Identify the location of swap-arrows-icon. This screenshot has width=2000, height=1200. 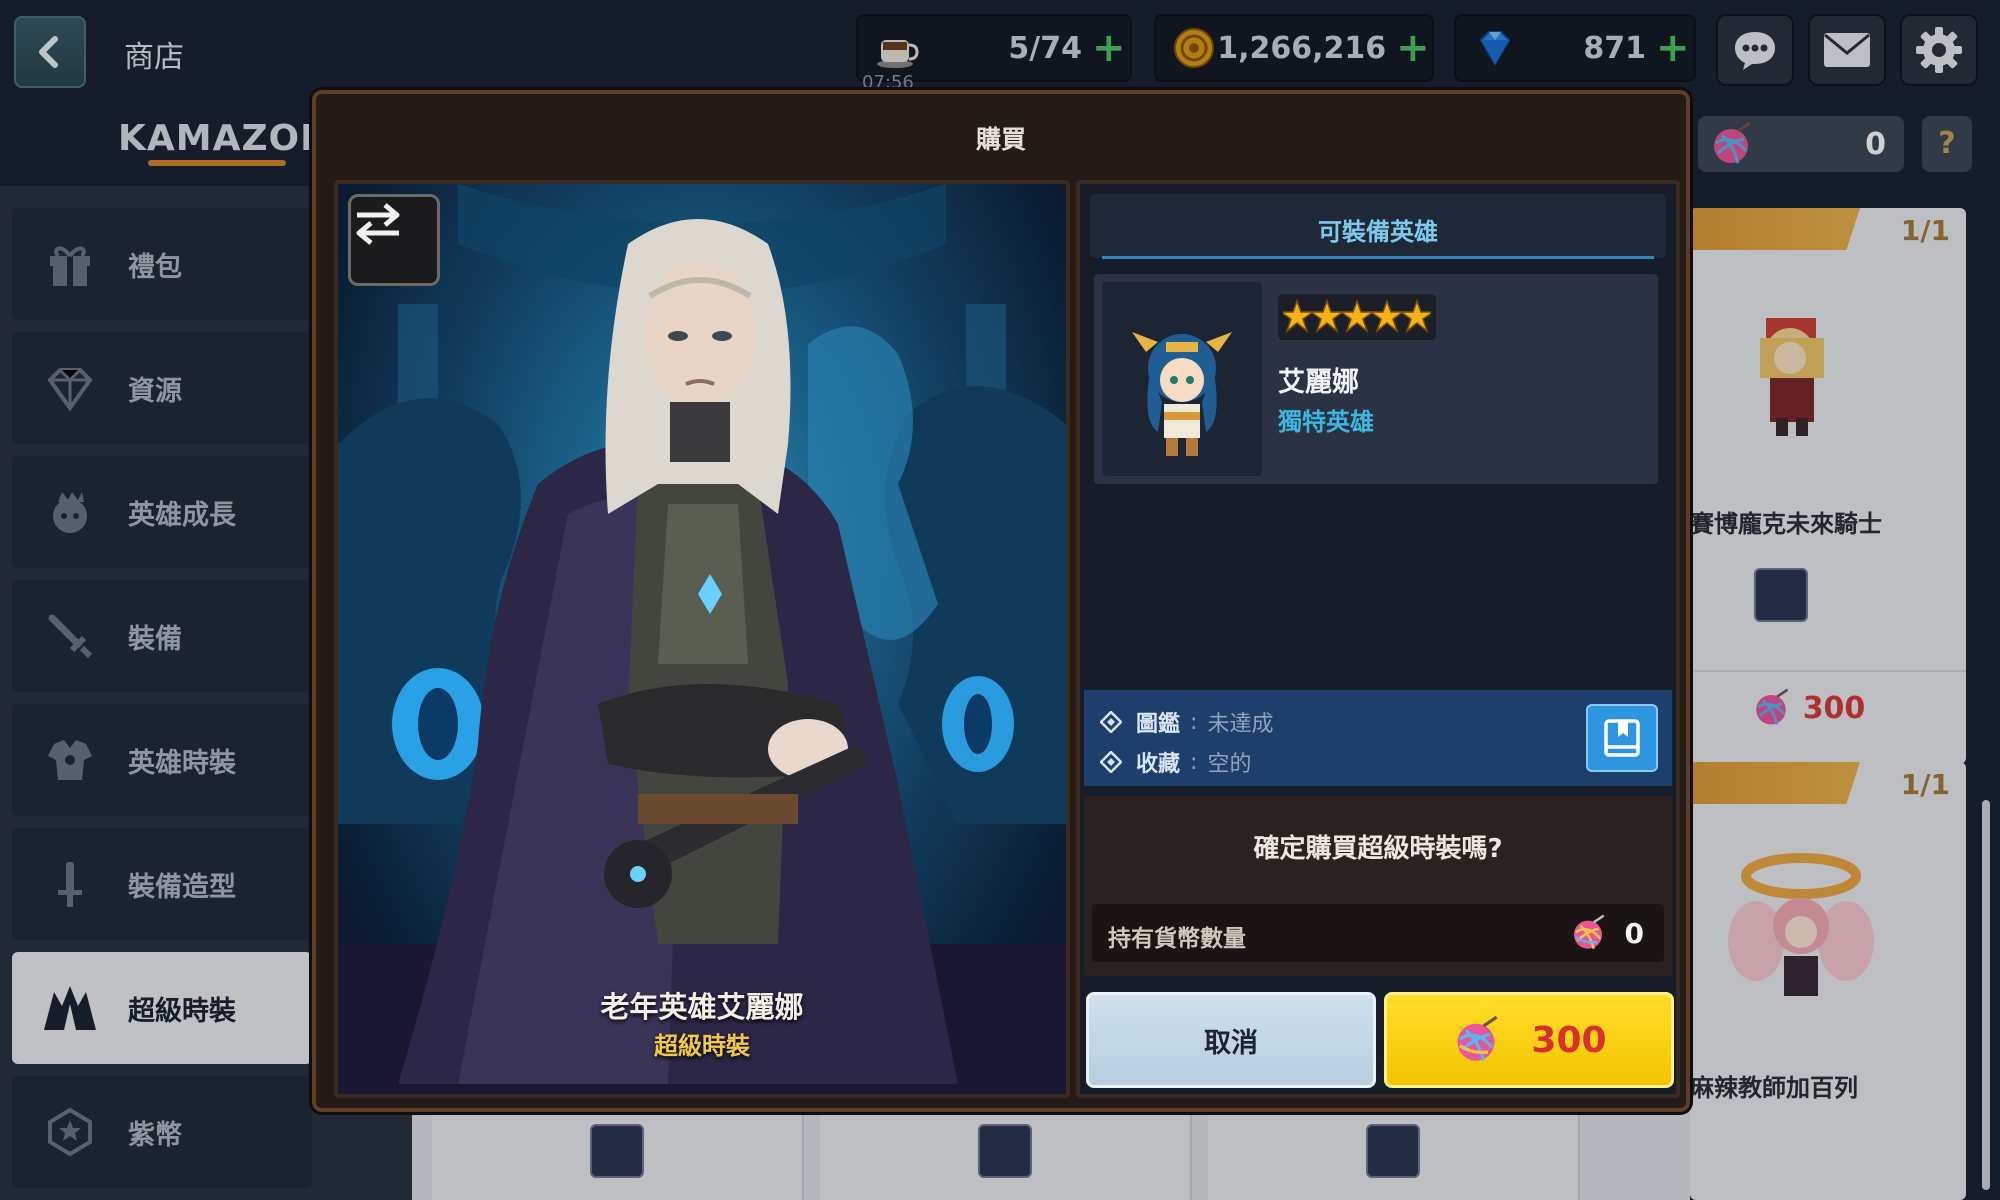
(378, 224).